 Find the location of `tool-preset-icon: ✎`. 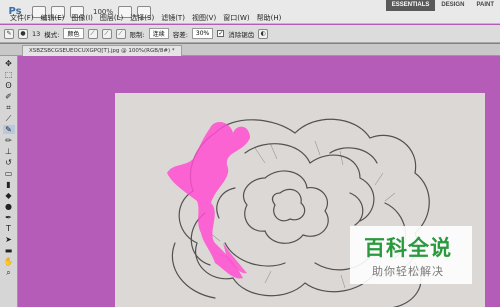

tool-preset-icon: ✎ is located at coordinates (9, 33).